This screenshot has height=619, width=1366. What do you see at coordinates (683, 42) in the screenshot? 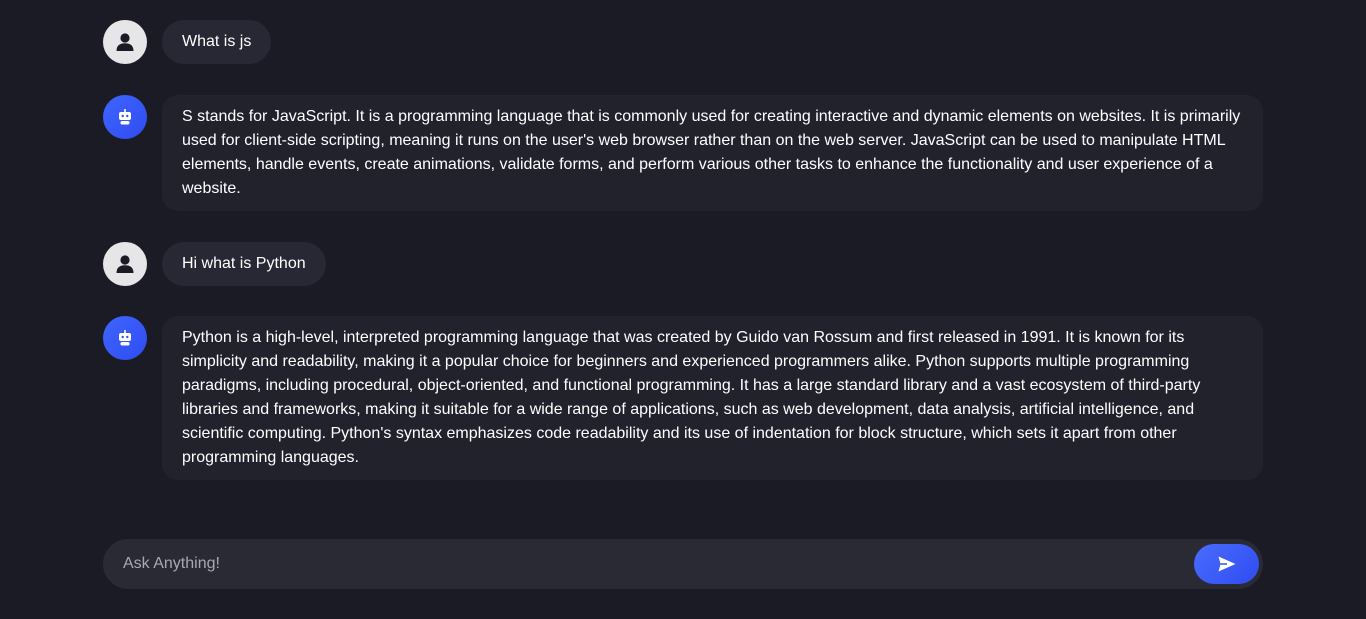
I see `message-user: What is js` at bounding box center [683, 42].